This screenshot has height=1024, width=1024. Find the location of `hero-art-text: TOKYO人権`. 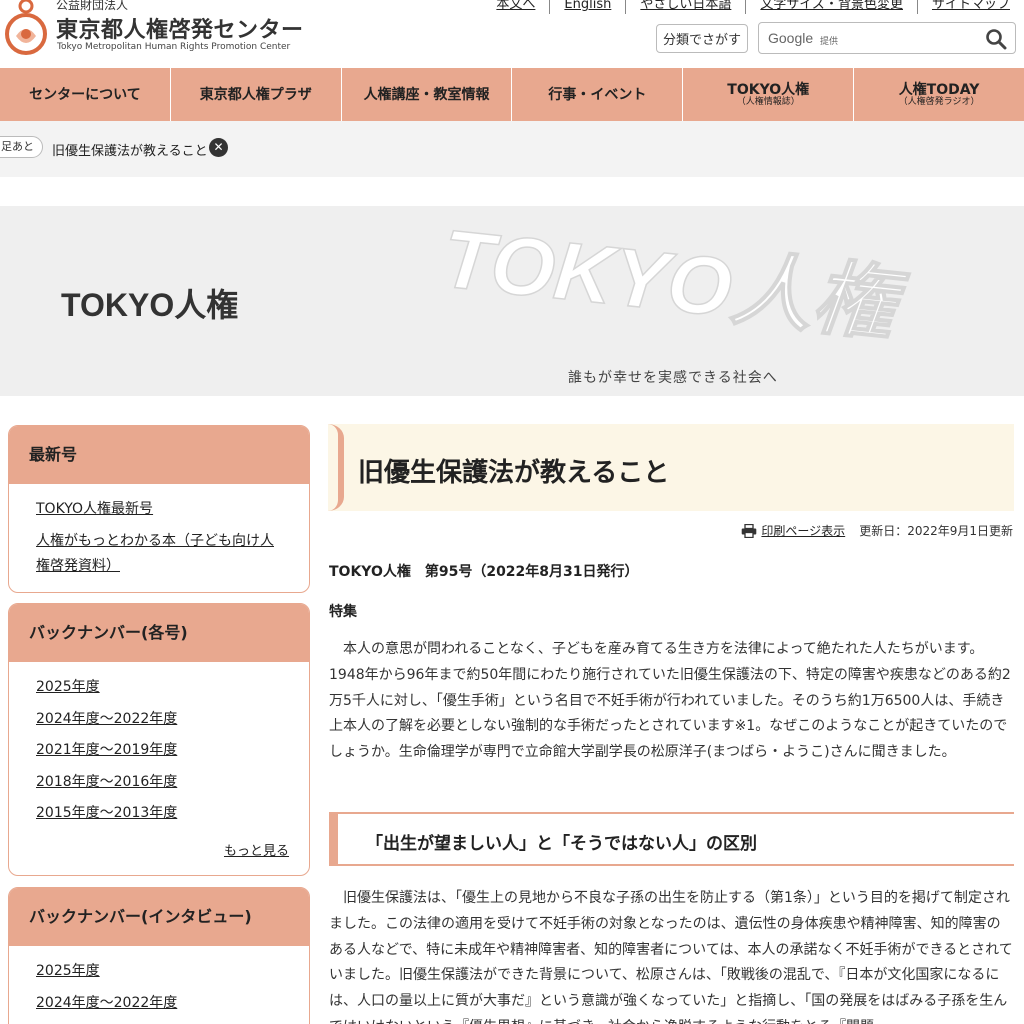

hero-art-text: TOKYO人権 is located at coordinates (675, 282).